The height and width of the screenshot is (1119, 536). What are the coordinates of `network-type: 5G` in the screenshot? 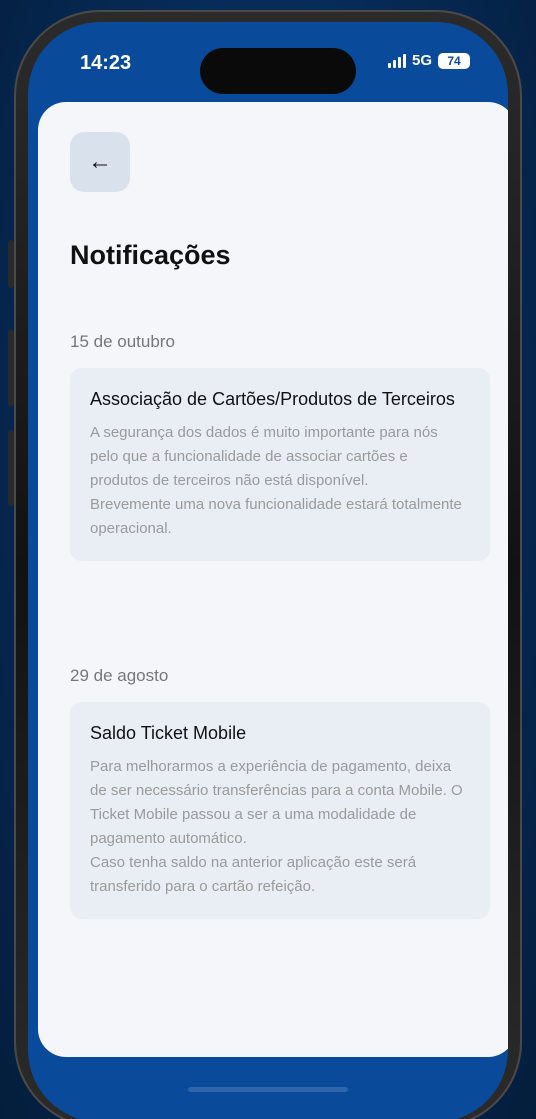 It's located at (421, 60).